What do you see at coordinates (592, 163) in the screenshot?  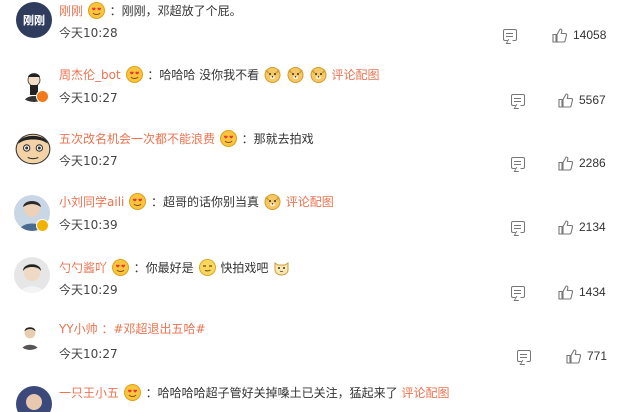 I see `like-count: 2286` at bounding box center [592, 163].